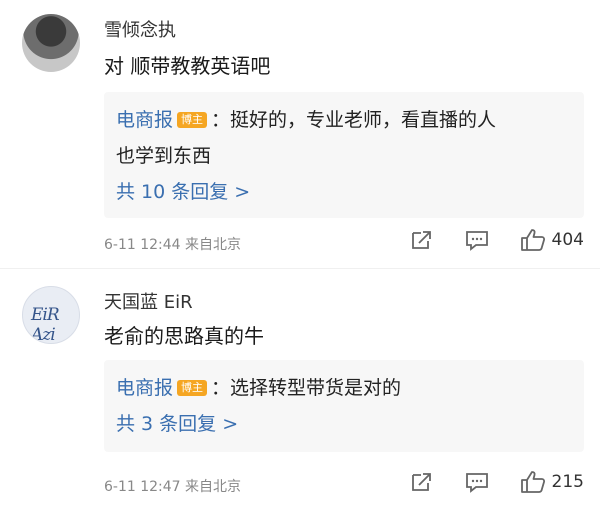 This screenshot has width=600, height=511. I want to click on reply-text-continued: 也学到东西, so click(164, 156).